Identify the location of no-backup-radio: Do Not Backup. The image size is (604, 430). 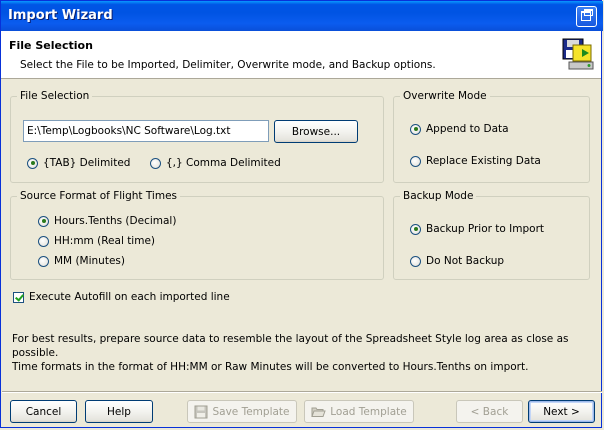
(457, 261).